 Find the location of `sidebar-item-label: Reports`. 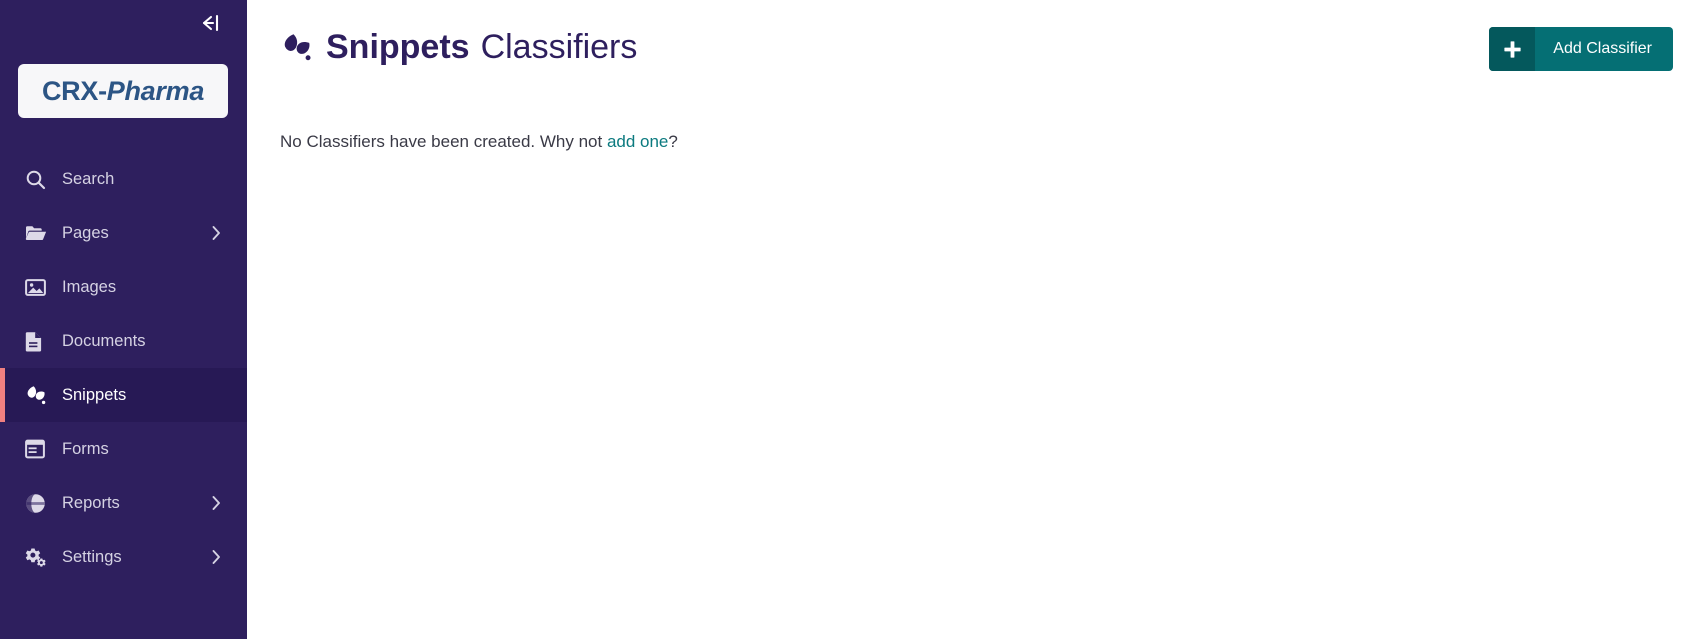

sidebar-item-label: Reports is located at coordinates (91, 502).